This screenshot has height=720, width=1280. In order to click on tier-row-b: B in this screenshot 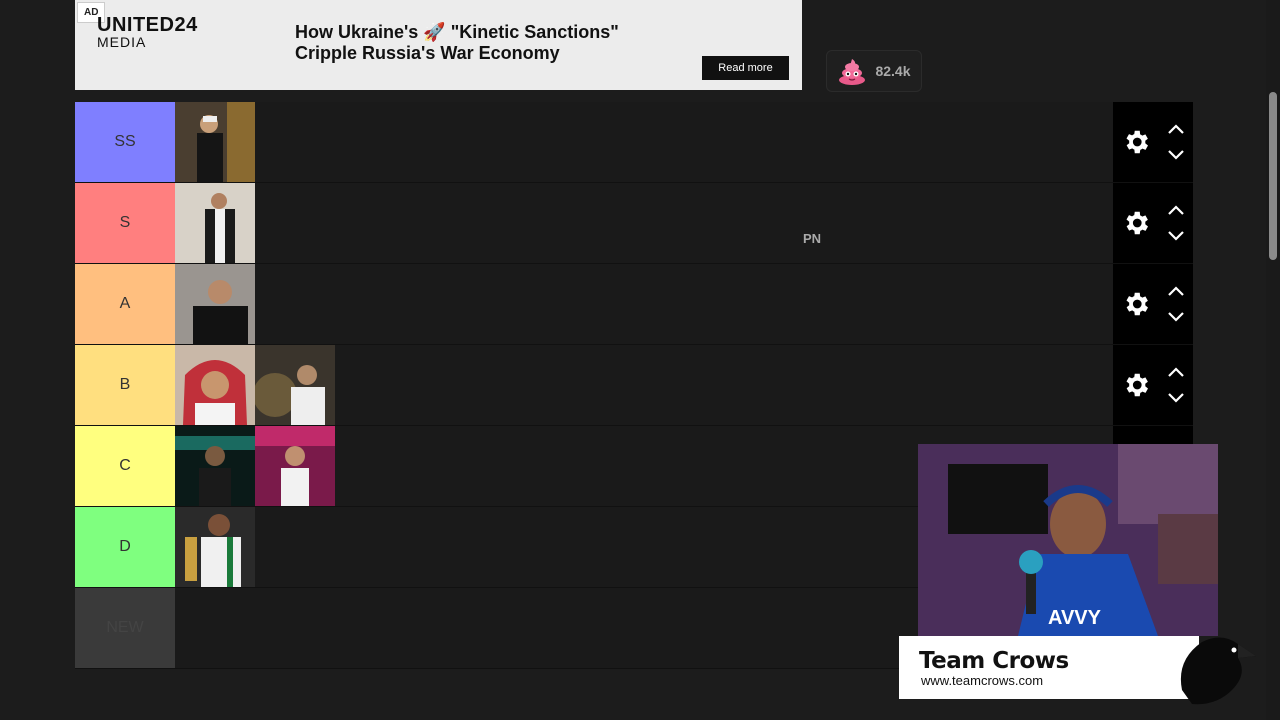, I will do `click(634, 385)`.